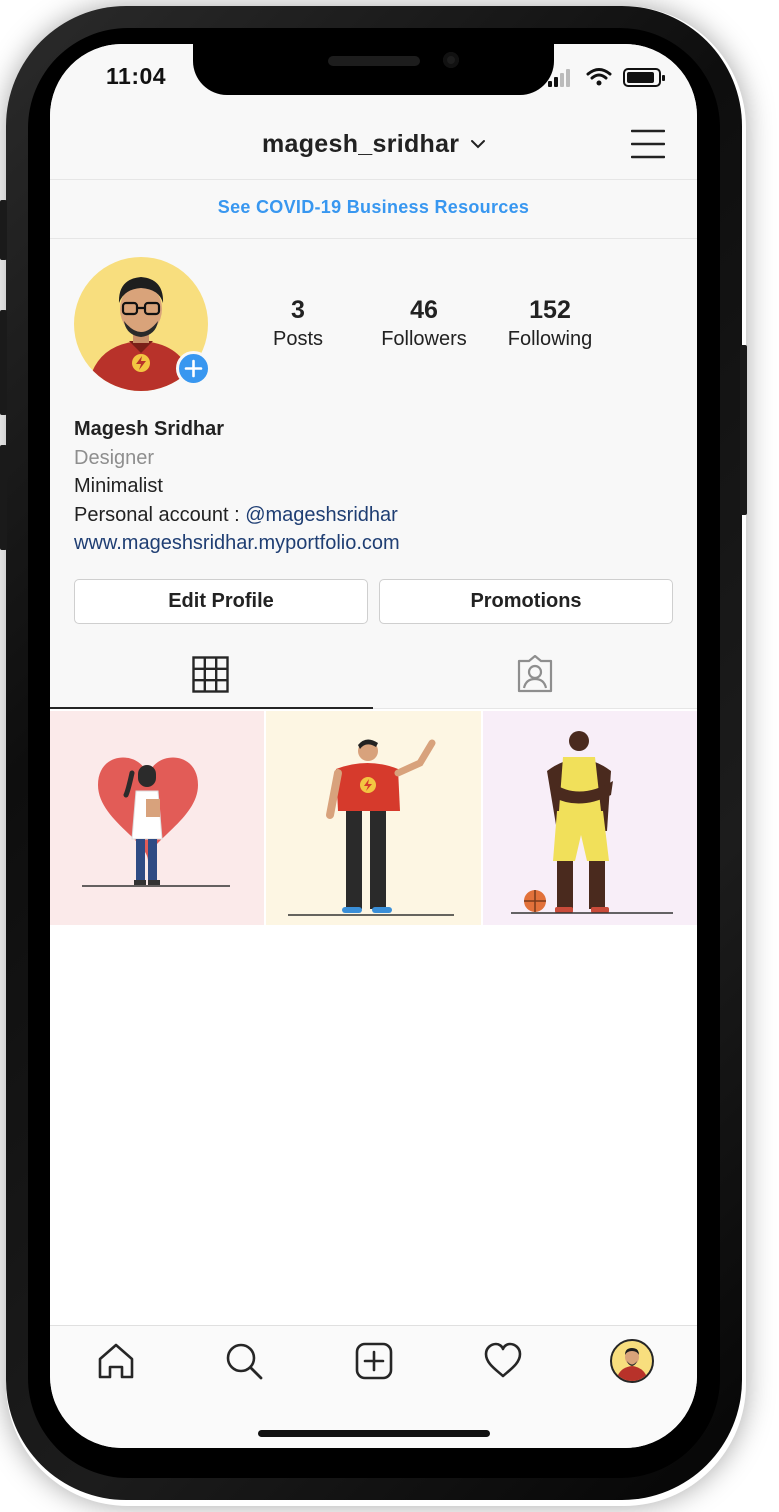 This screenshot has height=1512, width=779. Describe the element at coordinates (743, 430) in the screenshot. I see `power-button` at that location.